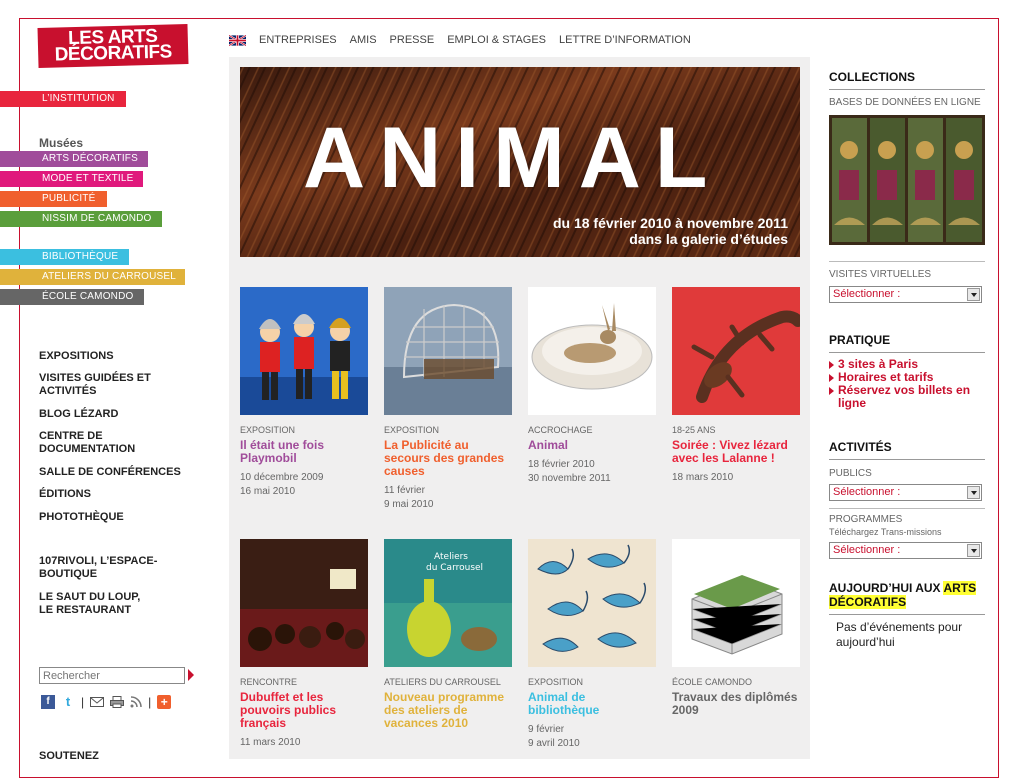  What do you see at coordinates (270, 742) in the screenshot?
I see `card-dates: 11 mars 2010` at bounding box center [270, 742].